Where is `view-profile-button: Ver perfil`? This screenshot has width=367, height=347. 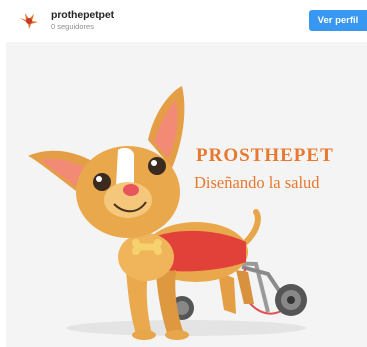 view-profile-button: Ver perfil is located at coordinates (338, 20).